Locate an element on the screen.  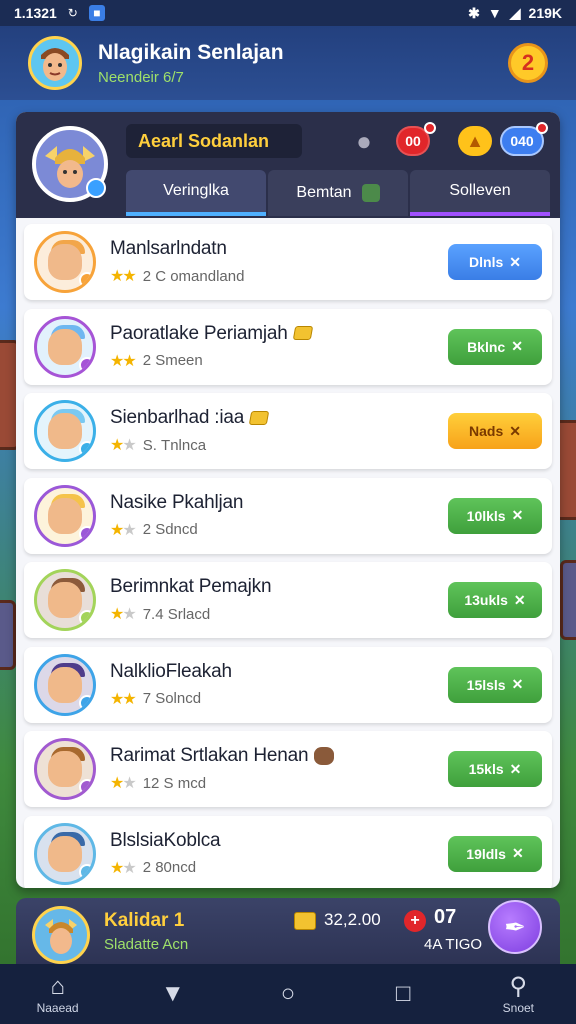
app-notification-icon: ■ is located at coordinates (96, 13).